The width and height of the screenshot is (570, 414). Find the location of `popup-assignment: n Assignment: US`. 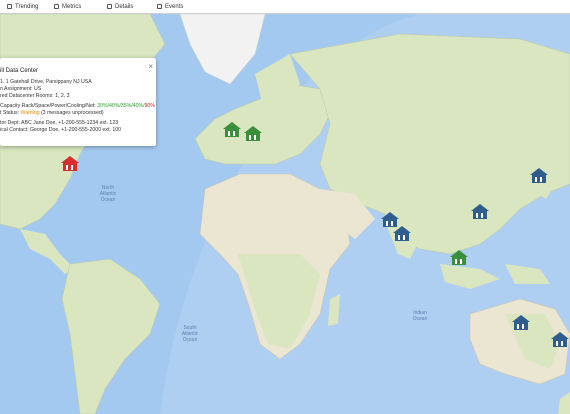

popup-assignment: n Assignment: US is located at coordinates (21, 89).